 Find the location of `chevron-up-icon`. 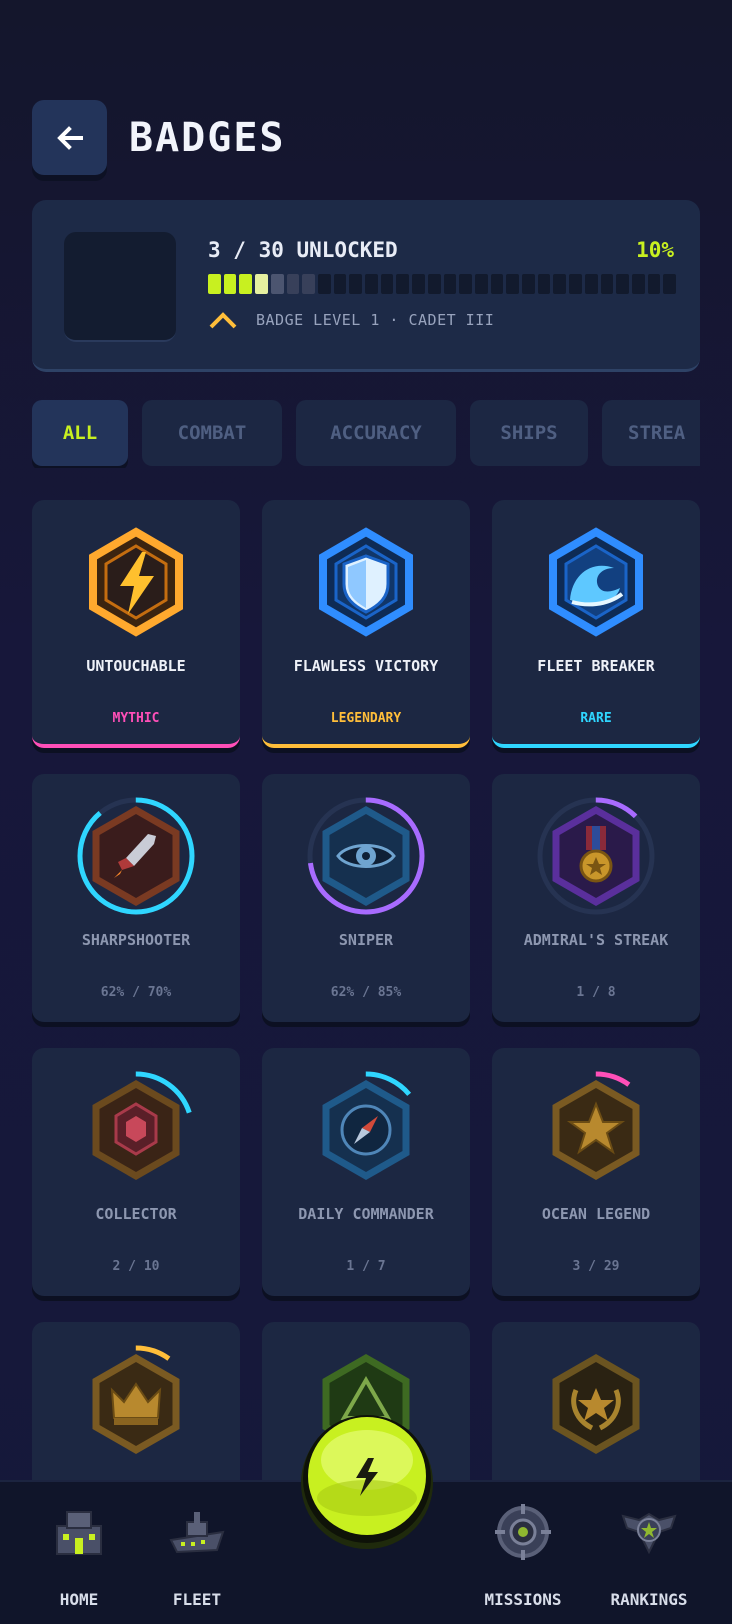

chevron-up-icon is located at coordinates (223, 320).